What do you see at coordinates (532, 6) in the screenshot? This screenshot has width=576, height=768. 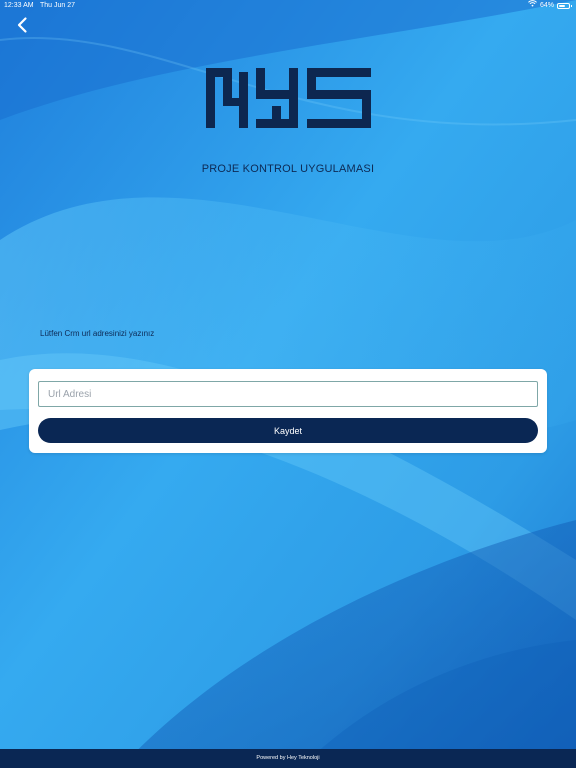 I see `wifi-icon` at bounding box center [532, 6].